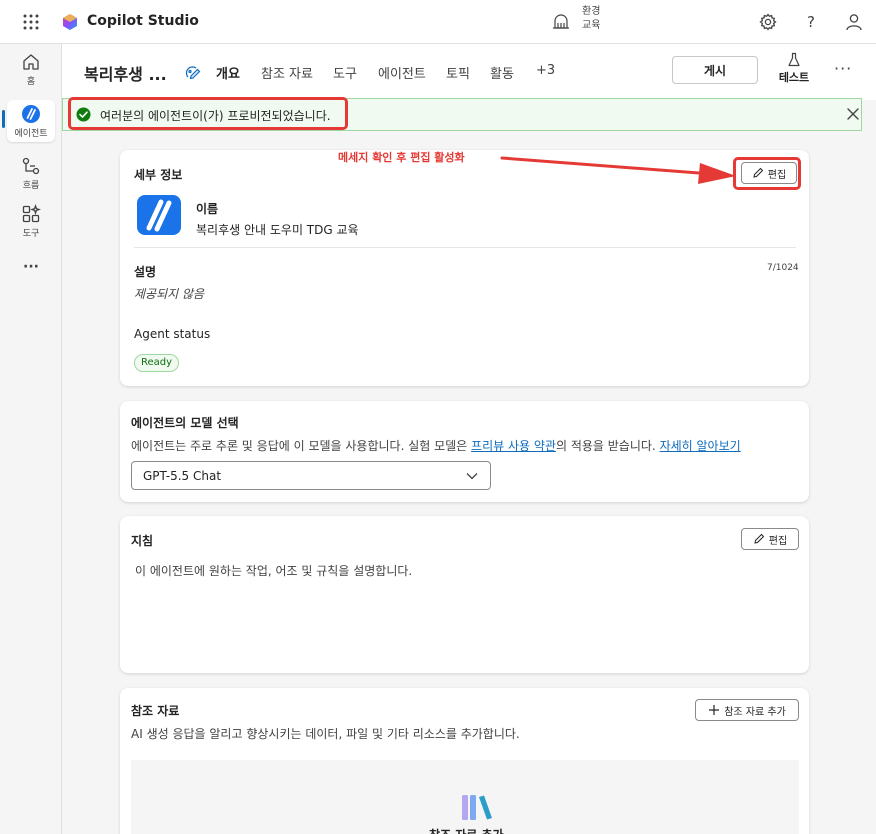 Image resolution: width=876 pixels, height=834 pixels. Describe the element at coordinates (31, 82) in the screenshot. I see `nav-label-home: 홈` at that location.